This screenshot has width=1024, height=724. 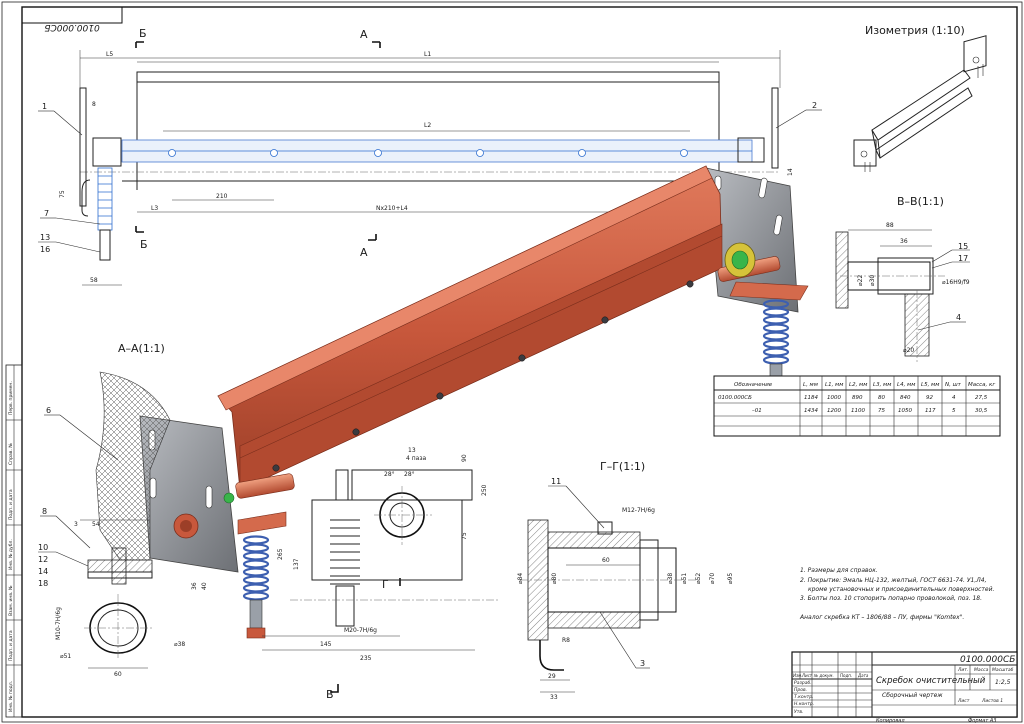 What do you see at coordinates (427, 125) in the screenshot?
I see `dim-l2: L2` at bounding box center [427, 125].